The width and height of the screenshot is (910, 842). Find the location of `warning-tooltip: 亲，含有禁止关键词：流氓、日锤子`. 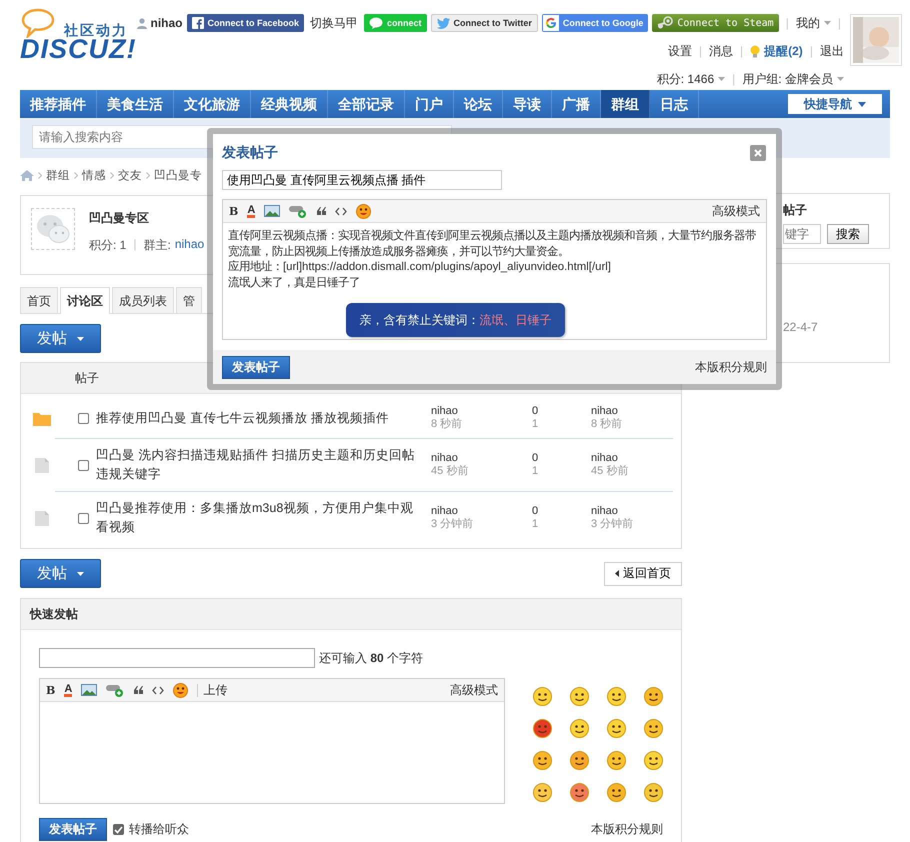

warning-tooltip: 亲，含有禁止关键词：流氓、日锤子 is located at coordinates (455, 320).